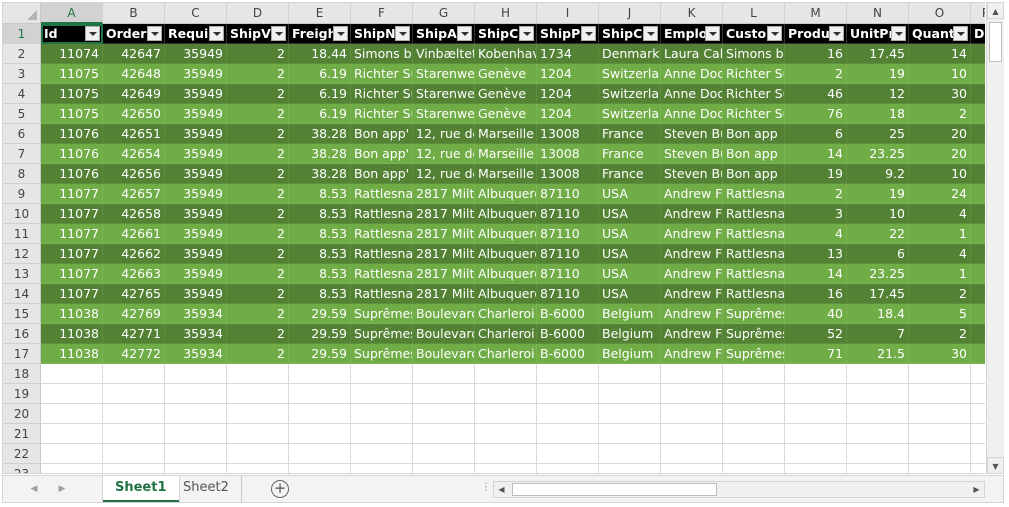  Describe the element at coordinates (816, 174) in the screenshot. I see `table-cell: 19` at that location.